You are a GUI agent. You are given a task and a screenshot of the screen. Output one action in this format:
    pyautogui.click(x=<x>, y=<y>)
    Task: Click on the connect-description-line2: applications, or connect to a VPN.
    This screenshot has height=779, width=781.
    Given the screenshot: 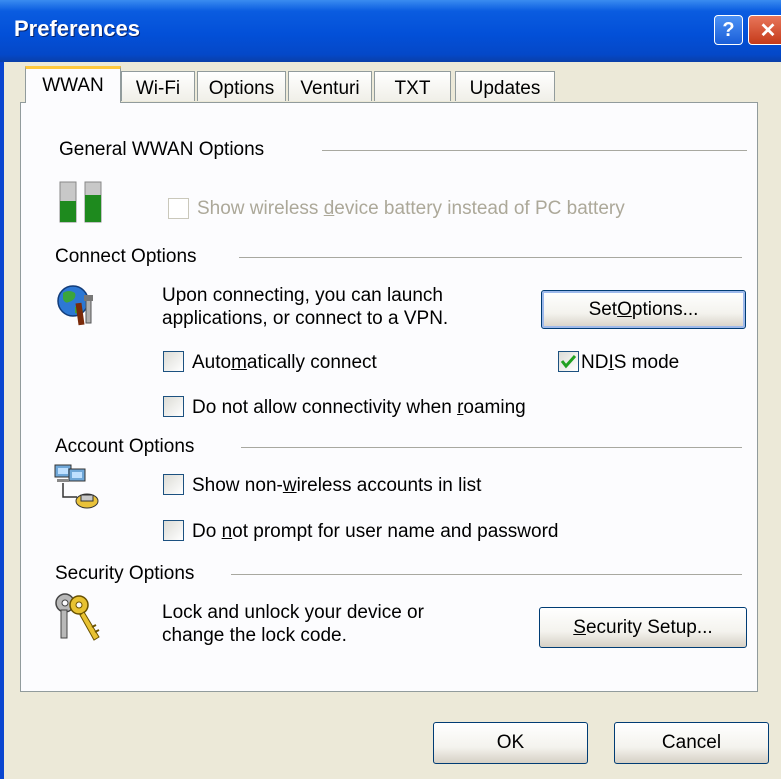 What is the action you would take?
    pyautogui.click(x=305, y=318)
    